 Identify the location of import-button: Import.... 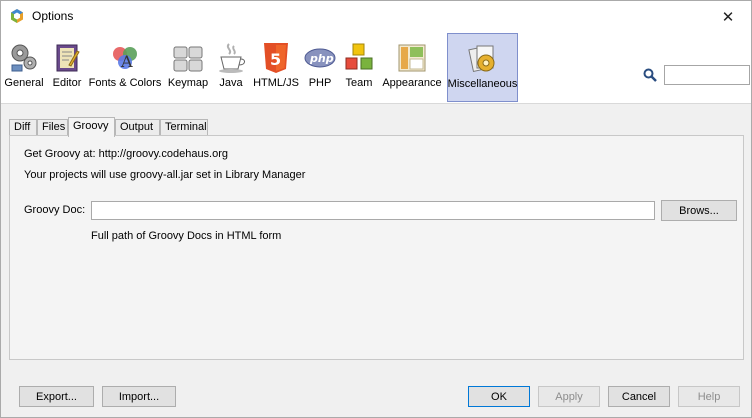
(139, 396).